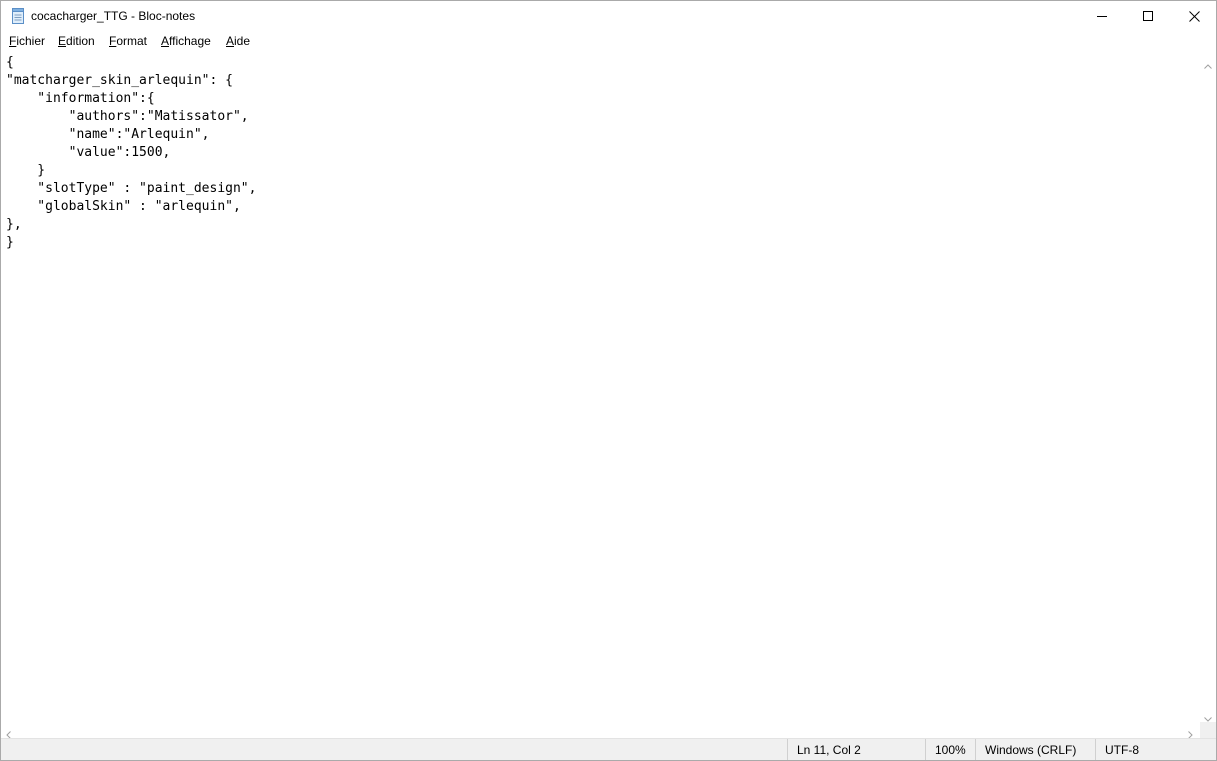 This screenshot has width=1217, height=761. What do you see at coordinates (27, 41) in the screenshot?
I see `menu-fichier: Fichier` at bounding box center [27, 41].